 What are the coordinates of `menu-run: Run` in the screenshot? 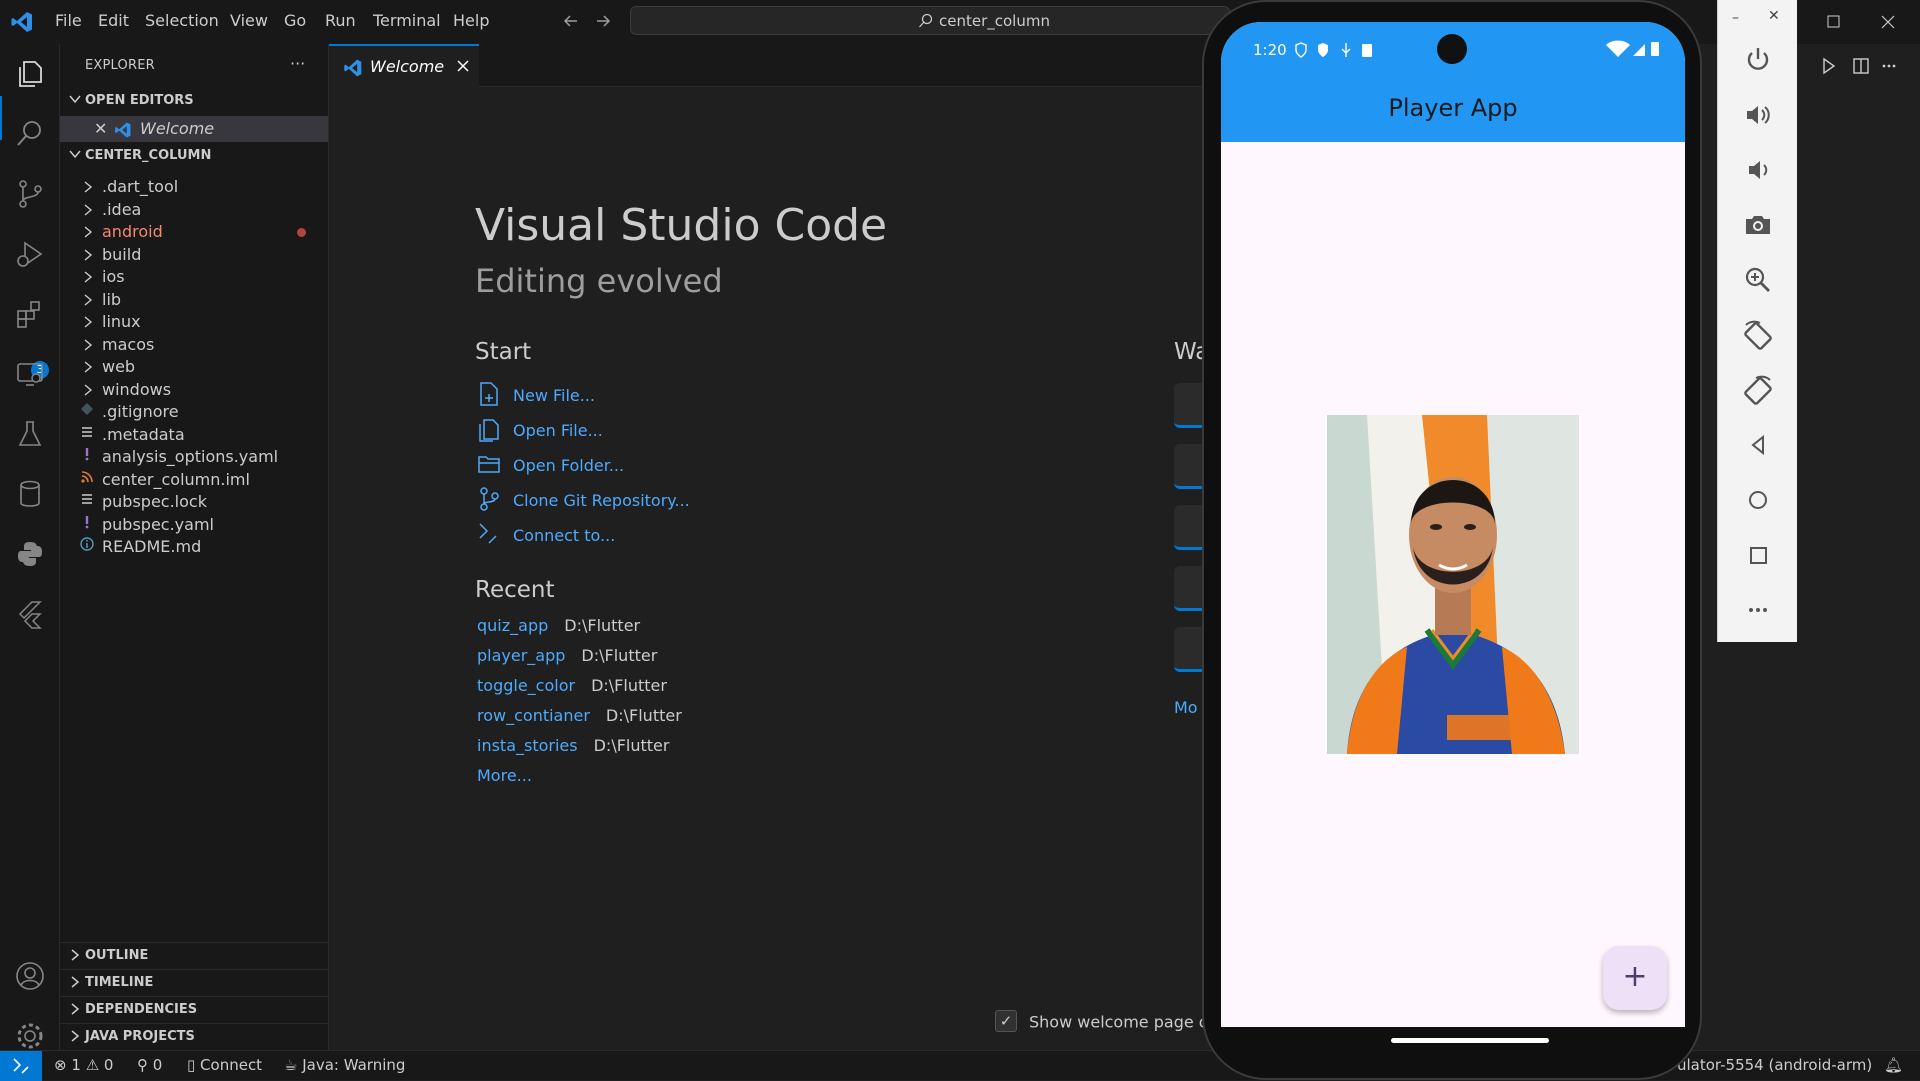 It's located at (340, 20).